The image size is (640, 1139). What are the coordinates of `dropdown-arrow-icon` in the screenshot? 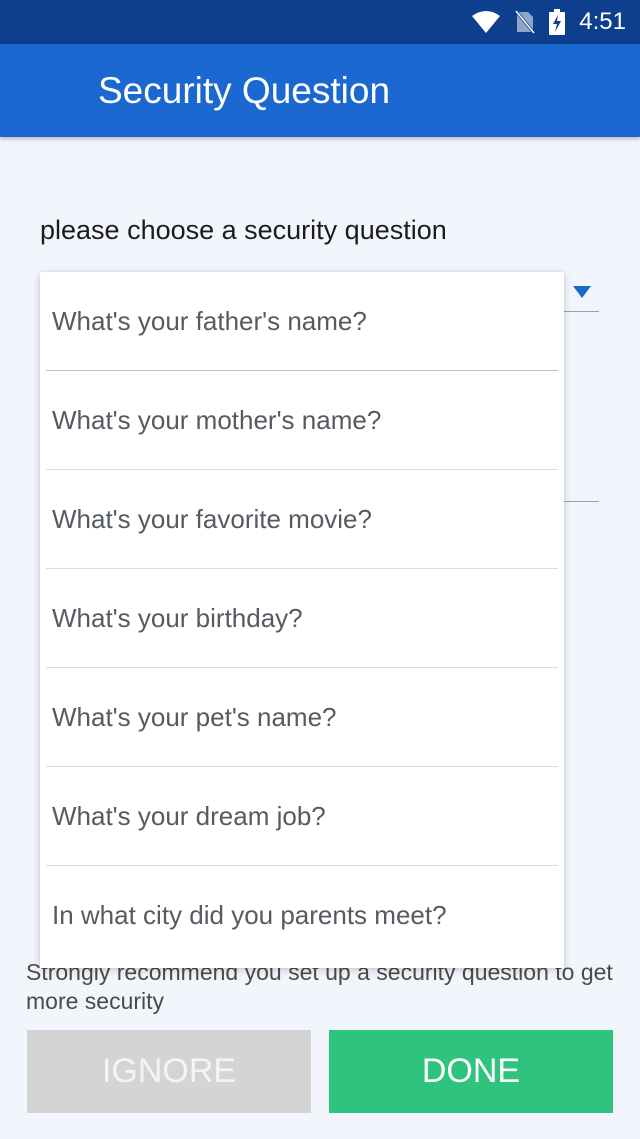 It's located at (582, 294).